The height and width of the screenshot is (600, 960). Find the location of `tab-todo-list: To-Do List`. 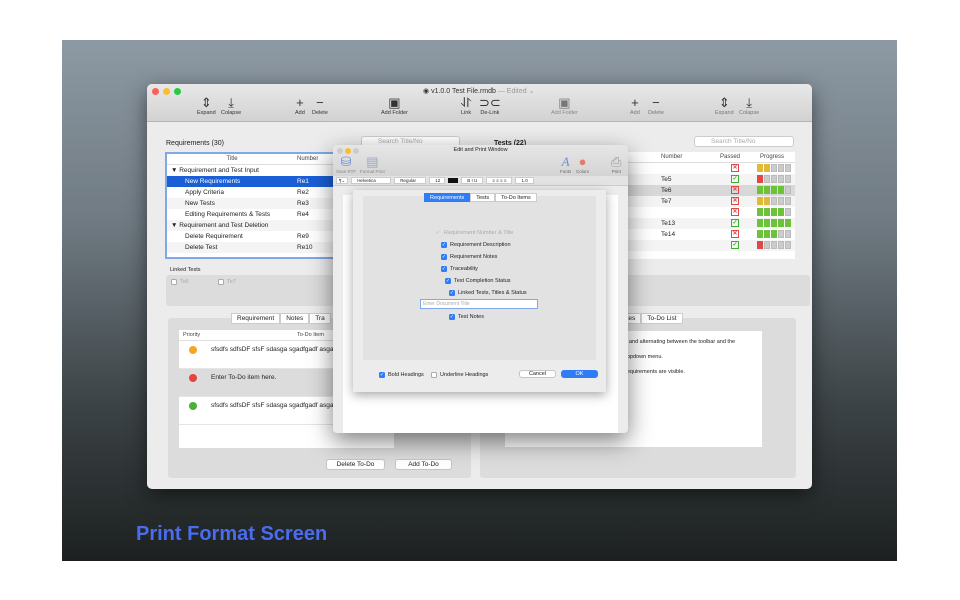

tab-todo-list: To-Do List is located at coordinates (662, 318).